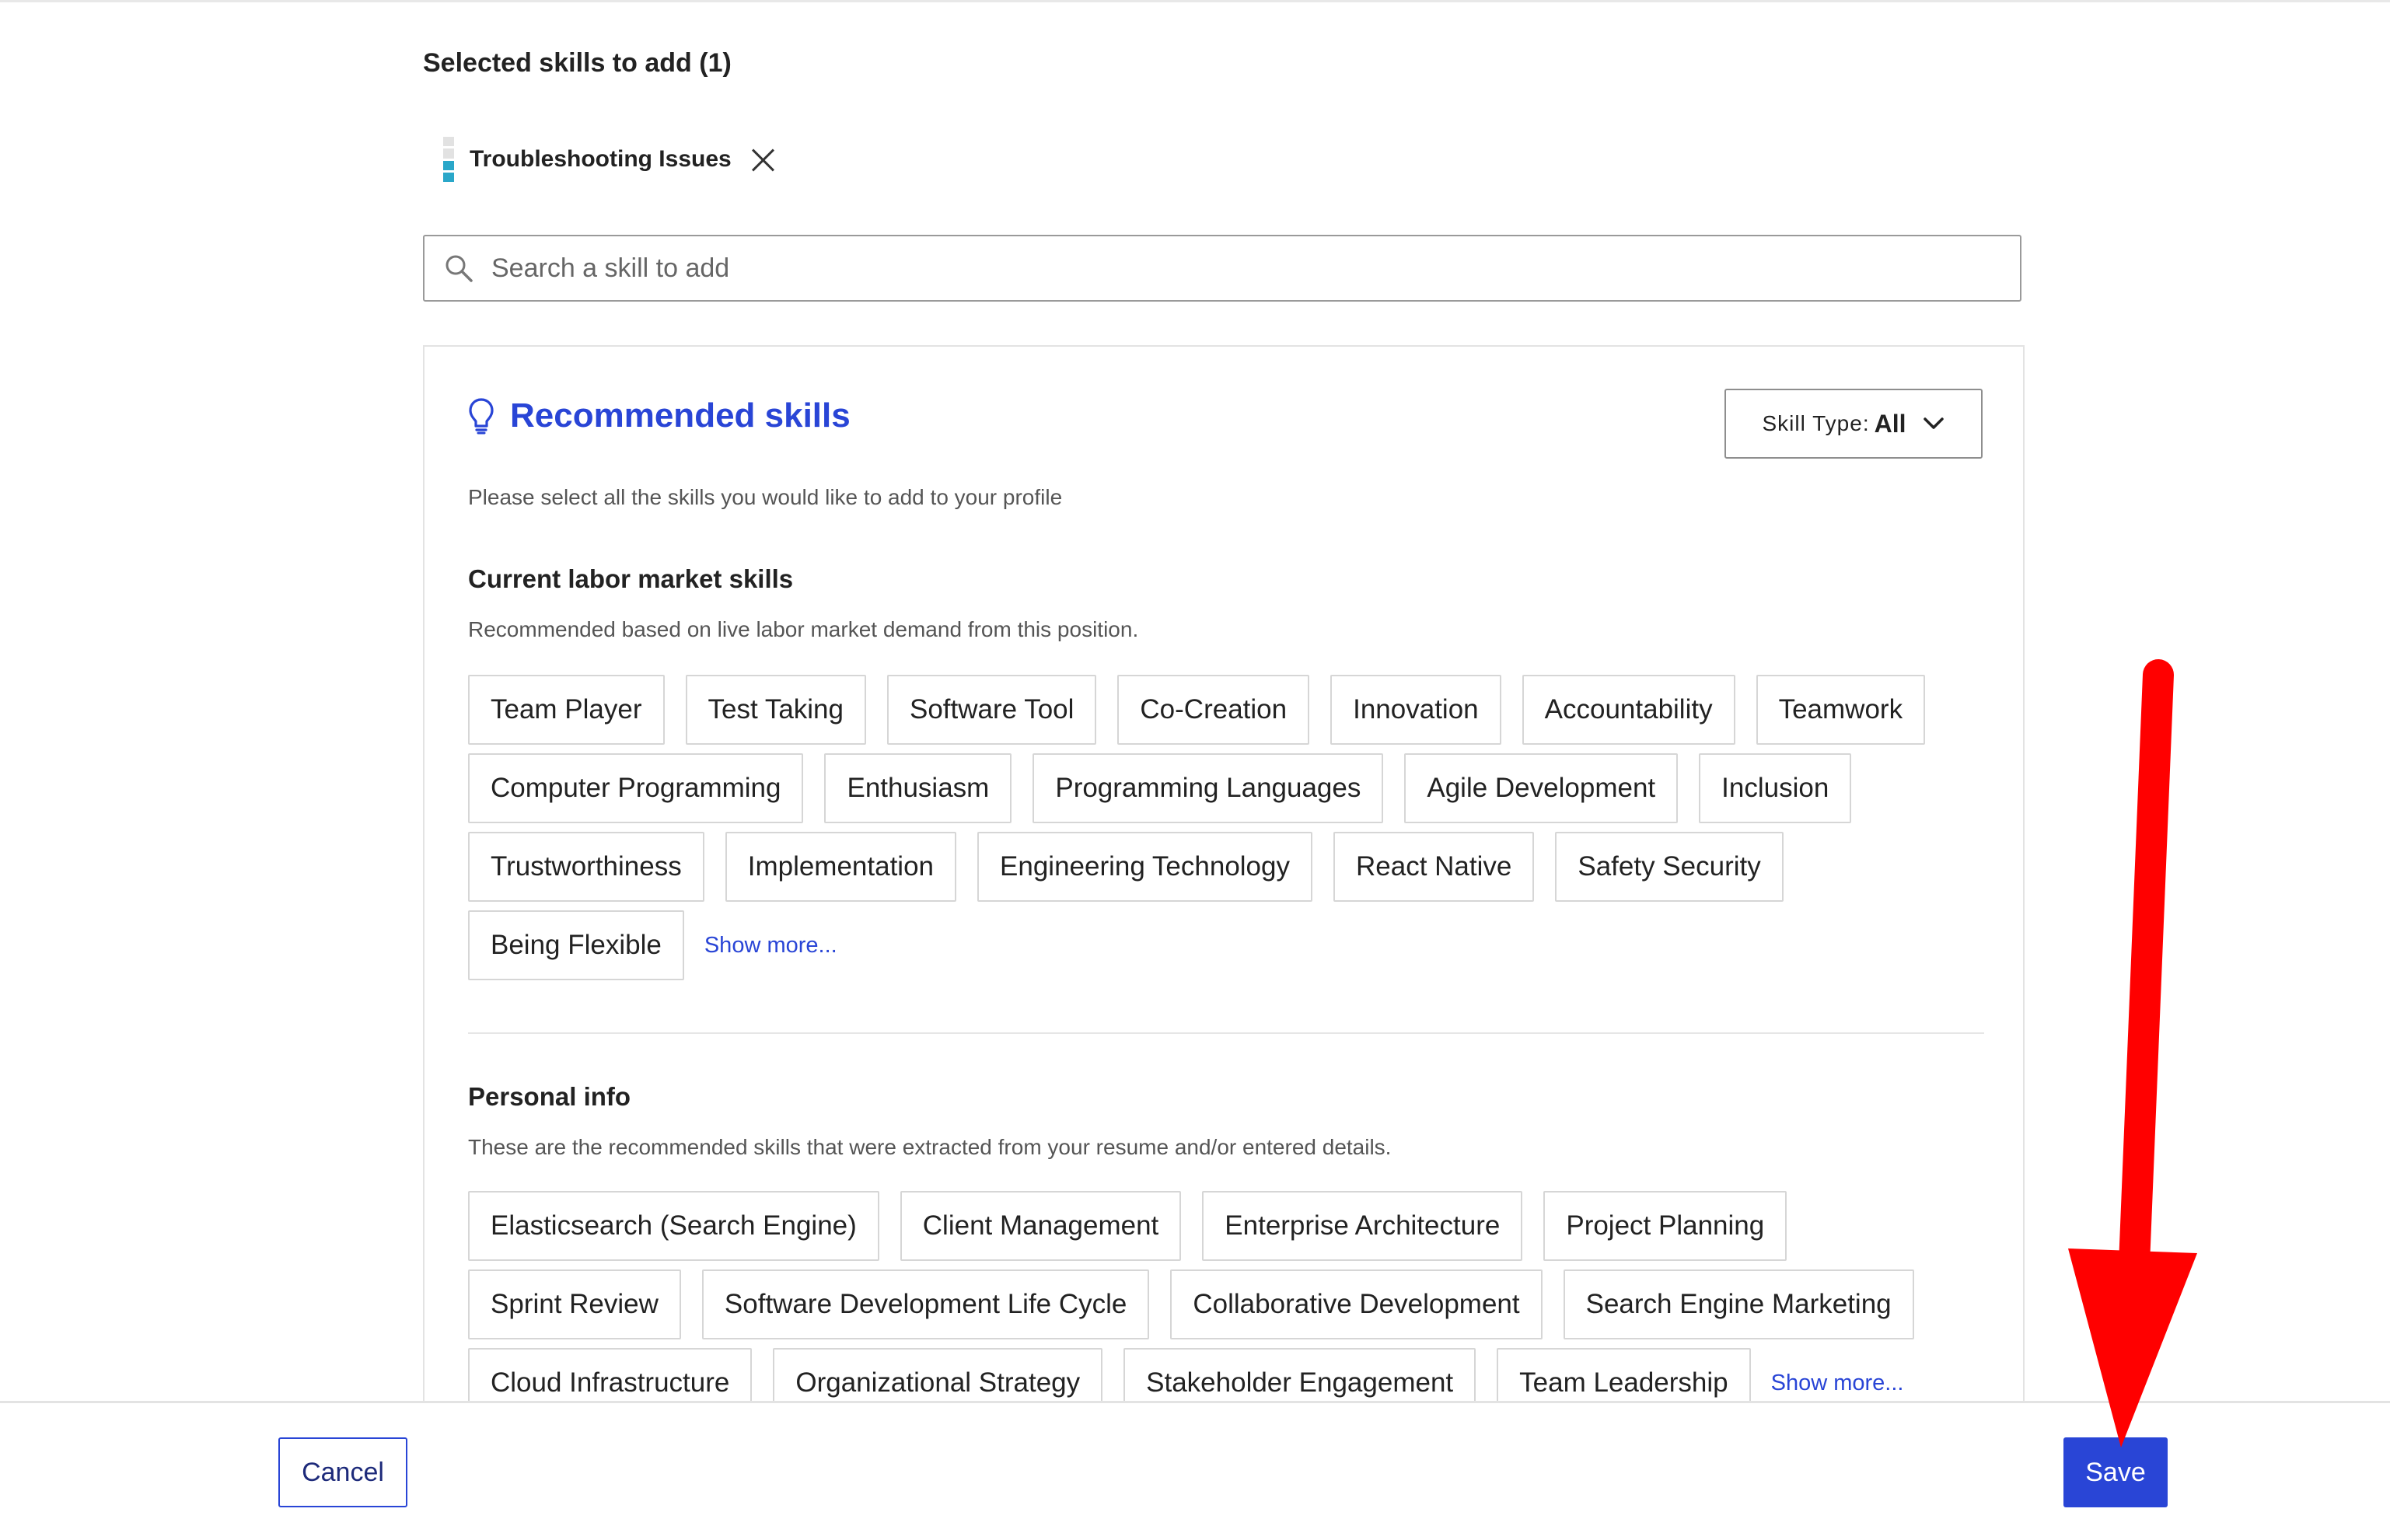 This screenshot has height=1540, width=2390. What do you see at coordinates (1356, 1304) in the screenshot?
I see `skill-tag: Collaborative Development` at bounding box center [1356, 1304].